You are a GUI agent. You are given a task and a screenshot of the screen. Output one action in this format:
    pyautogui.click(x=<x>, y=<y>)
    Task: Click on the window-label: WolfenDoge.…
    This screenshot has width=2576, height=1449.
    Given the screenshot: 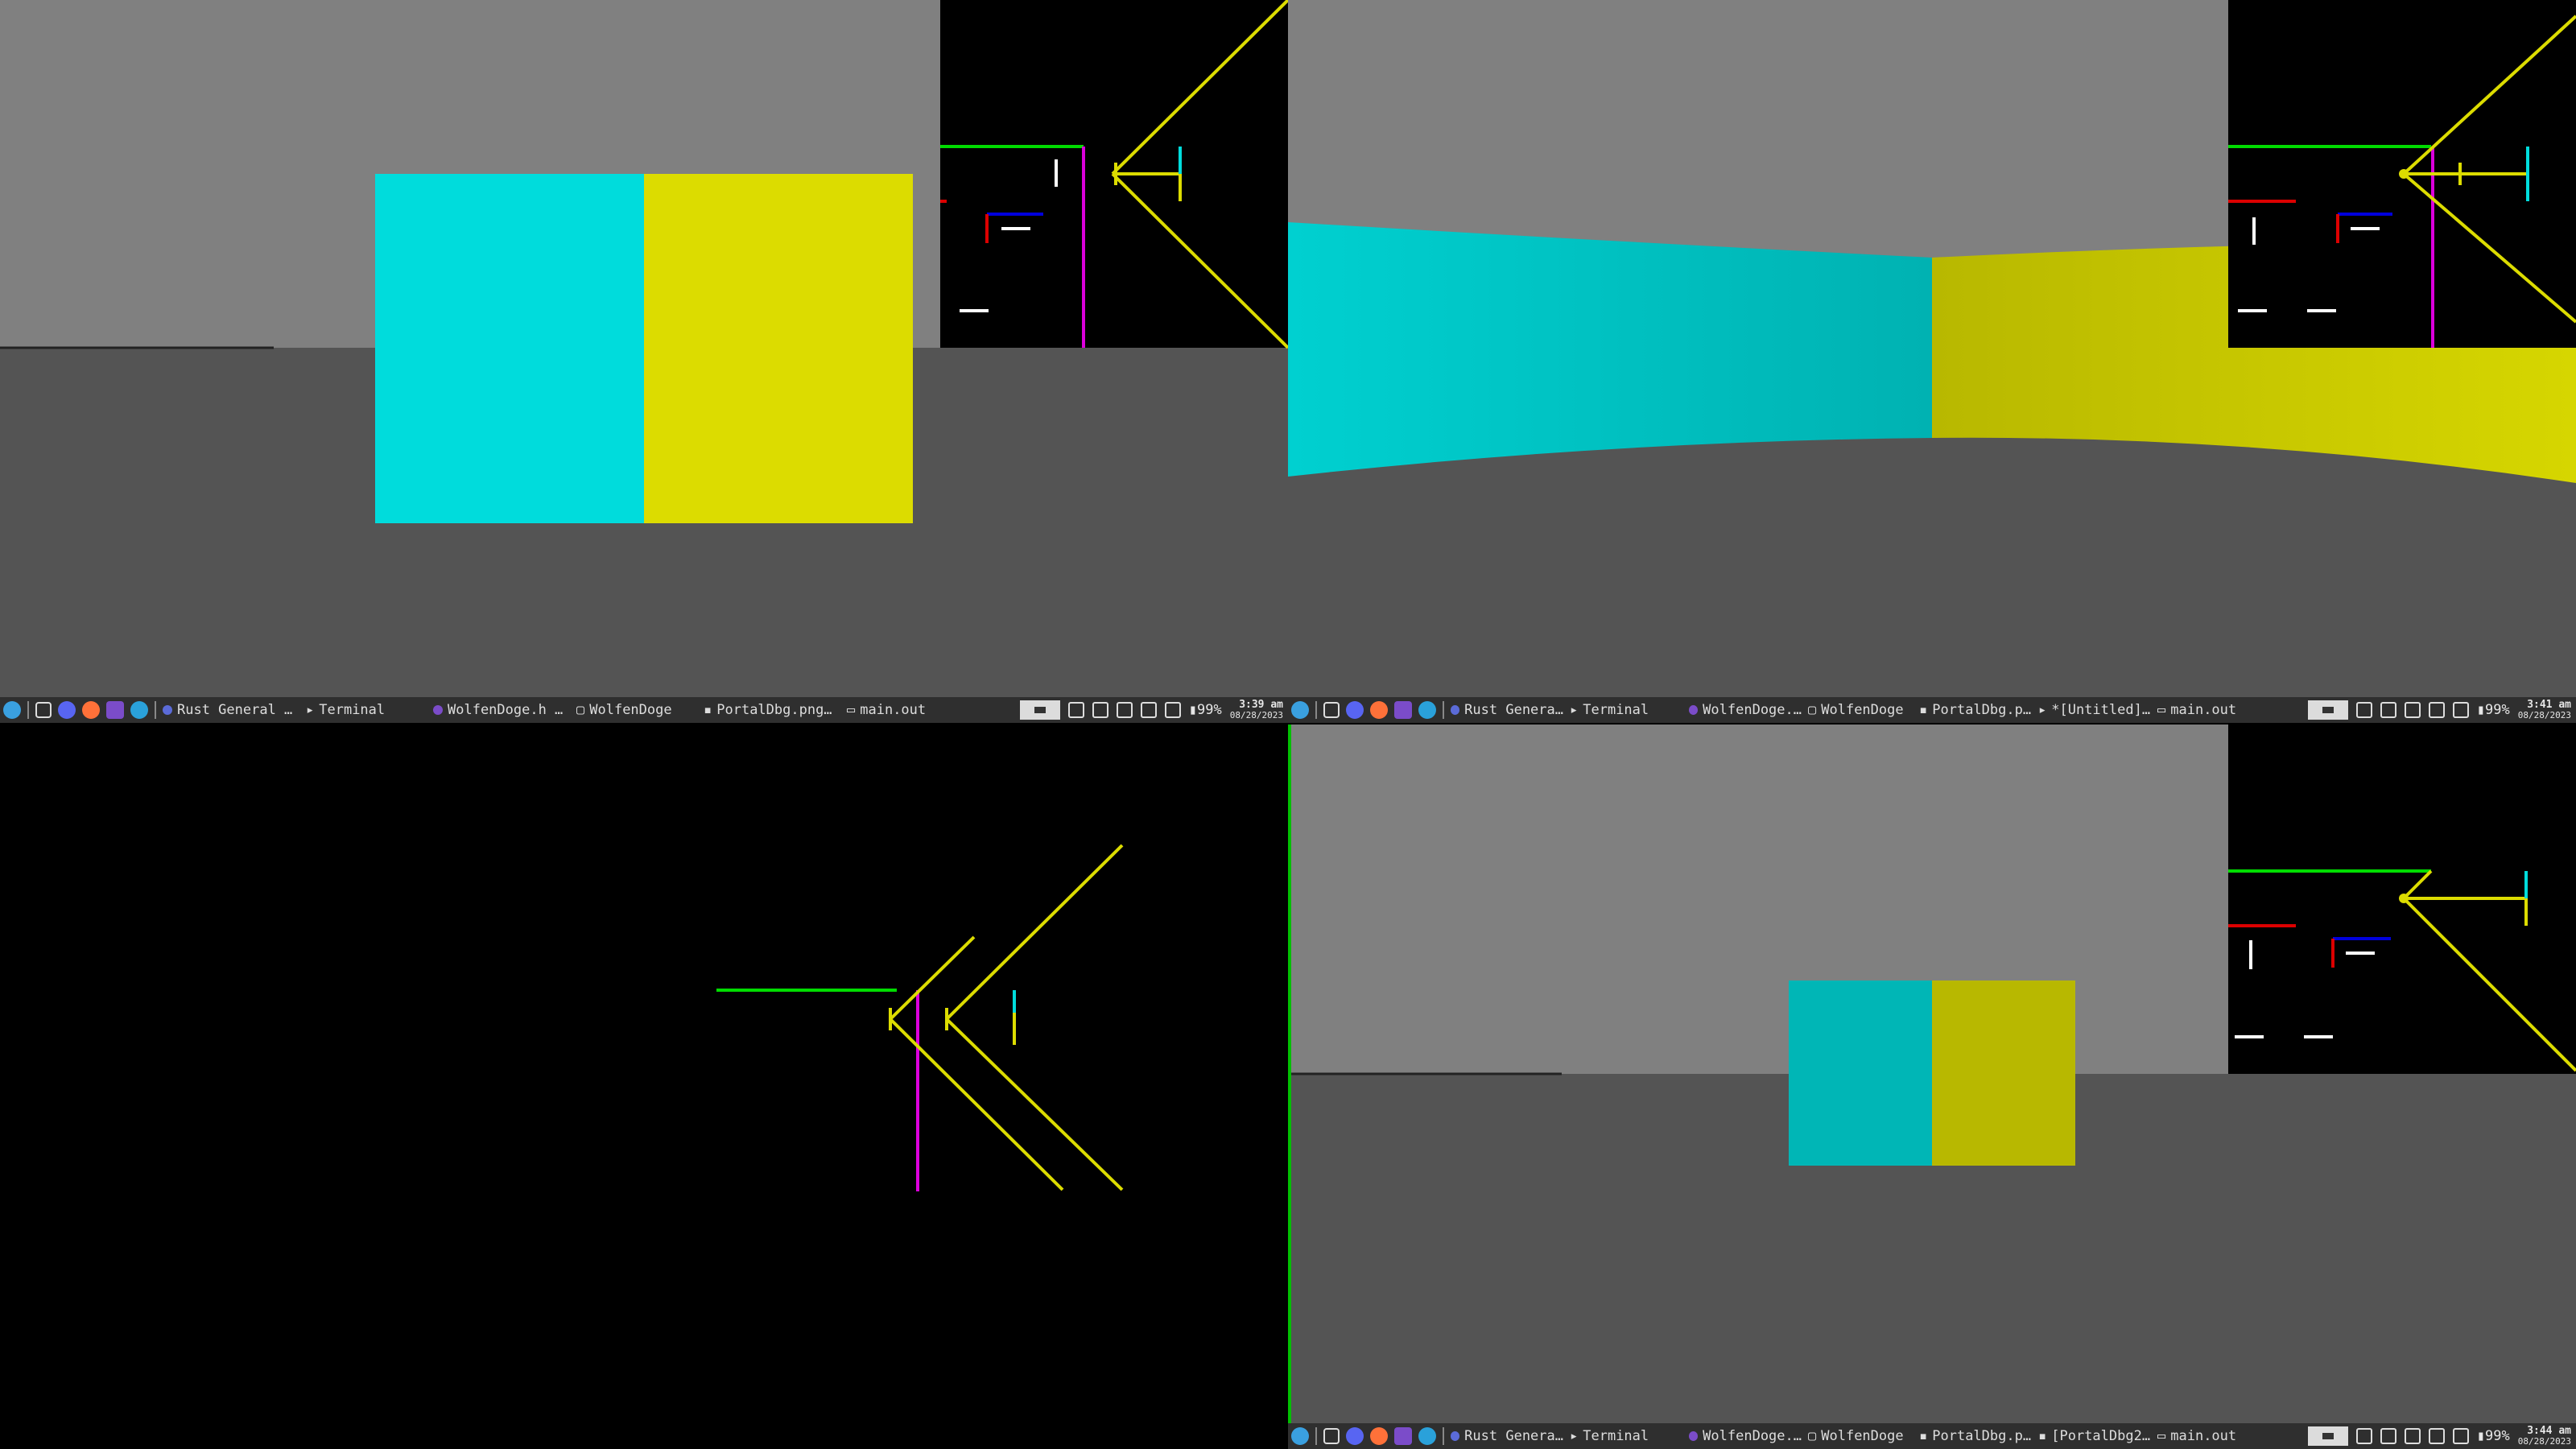 What is the action you would take?
    pyautogui.click(x=1752, y=710)
    